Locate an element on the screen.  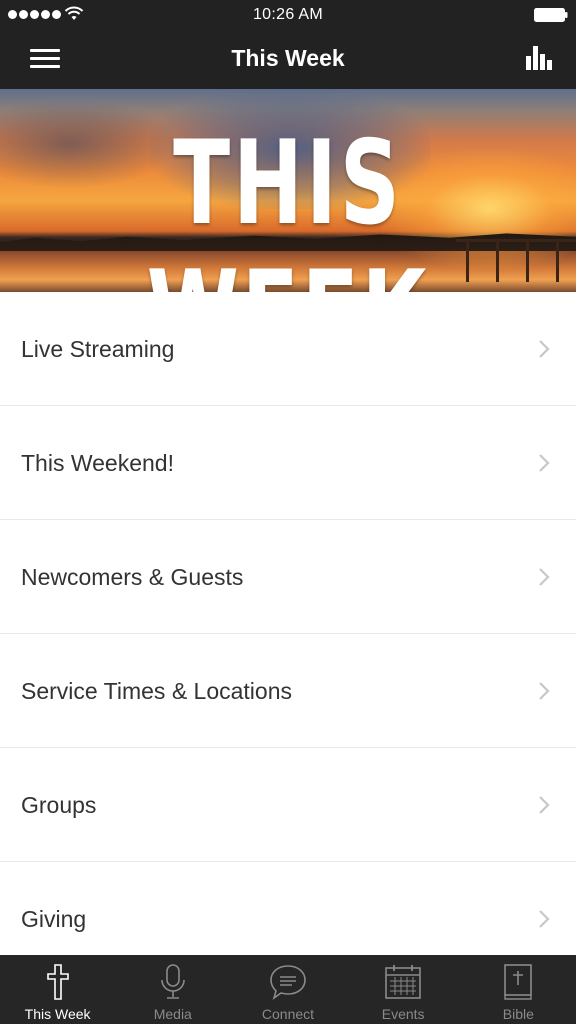
hamburger-menu-icon is located at coordinates (46, 59).